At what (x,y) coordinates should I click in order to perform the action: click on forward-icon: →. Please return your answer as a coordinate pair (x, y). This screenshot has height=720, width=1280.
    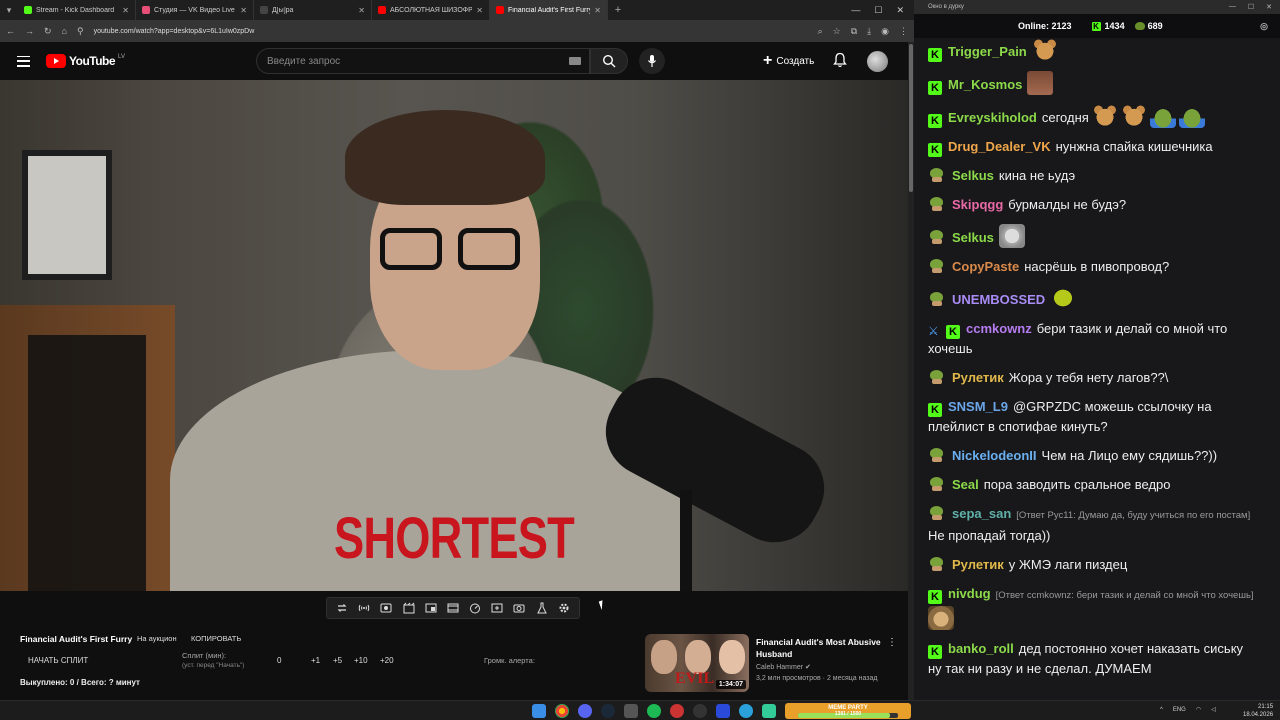
    Looking at the image, I should click on (29, 31).